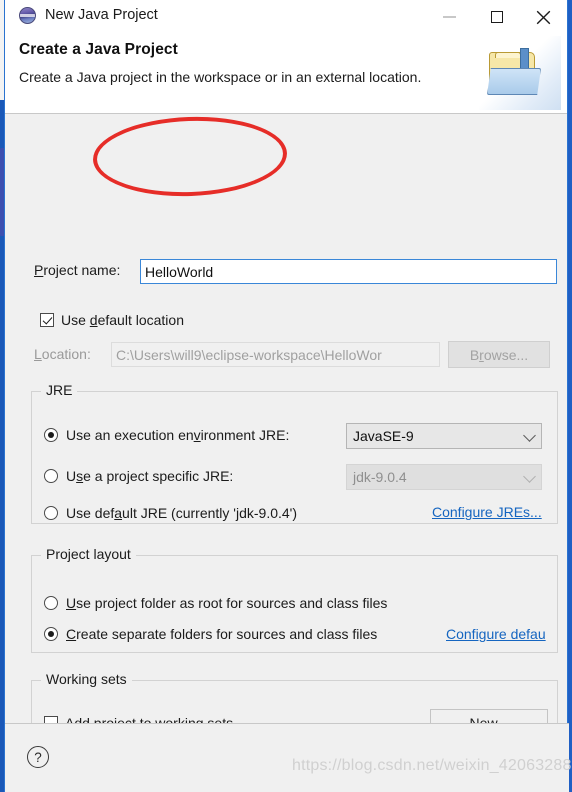 Image resolution: width=572 pixels, height=792 pixels. Describe the element at coordinates (380, 477) in the screenshot. I see `jre-project-specific-value: jdk-9.0.4` at that location.